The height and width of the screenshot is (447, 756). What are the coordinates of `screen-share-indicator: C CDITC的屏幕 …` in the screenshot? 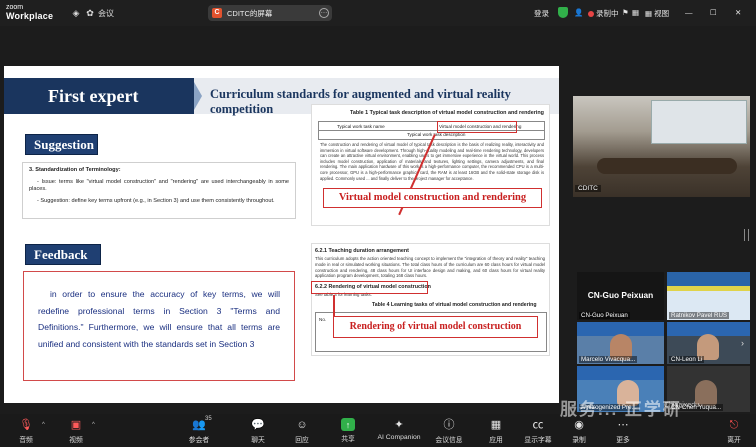 It's located at (270, 13).